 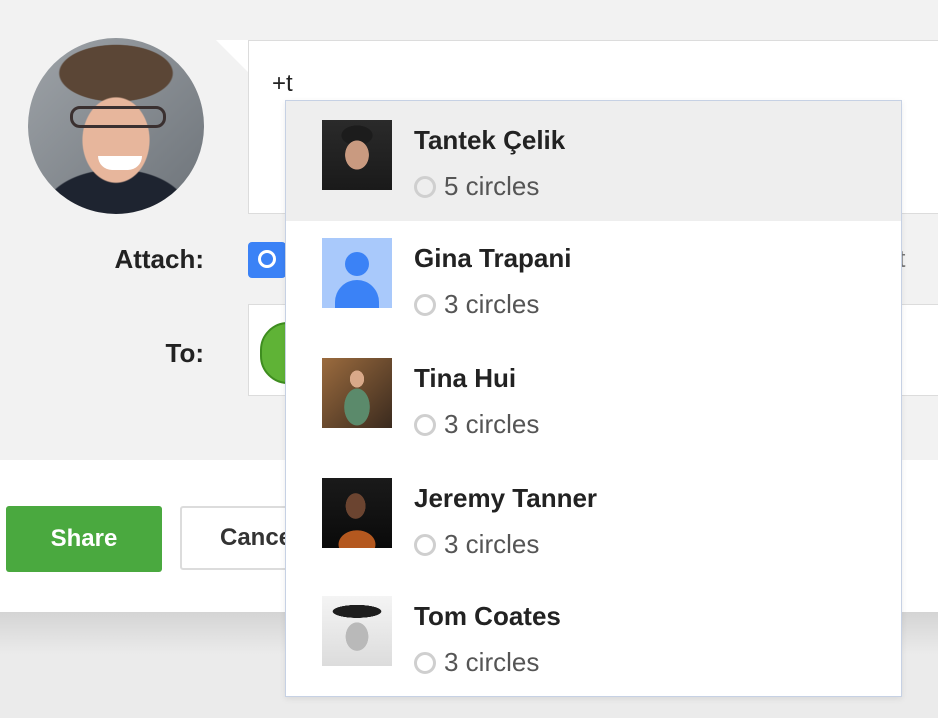 What do you see at coordinates (490, 140) in the screenshot?
I see `contact-name: Tantek Çelik` at bounding box center [490, 140].